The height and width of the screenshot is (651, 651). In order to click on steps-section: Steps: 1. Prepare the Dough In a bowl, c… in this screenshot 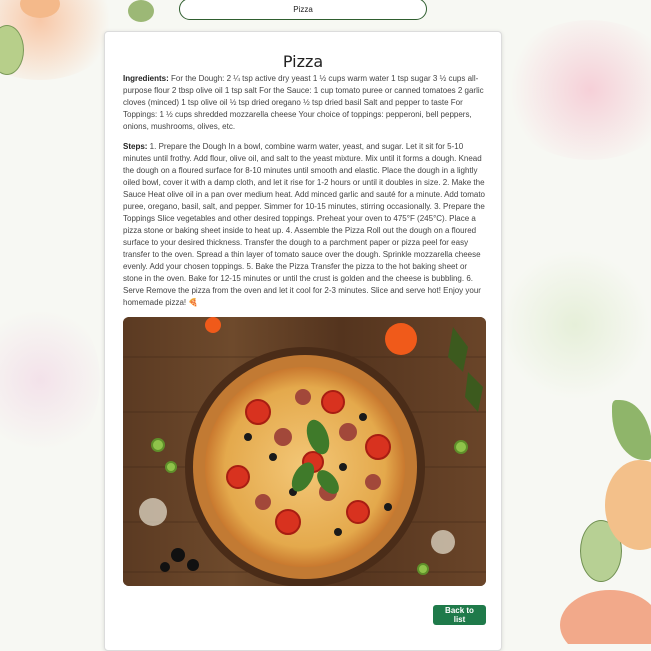, I will do `click(305, 225)`.